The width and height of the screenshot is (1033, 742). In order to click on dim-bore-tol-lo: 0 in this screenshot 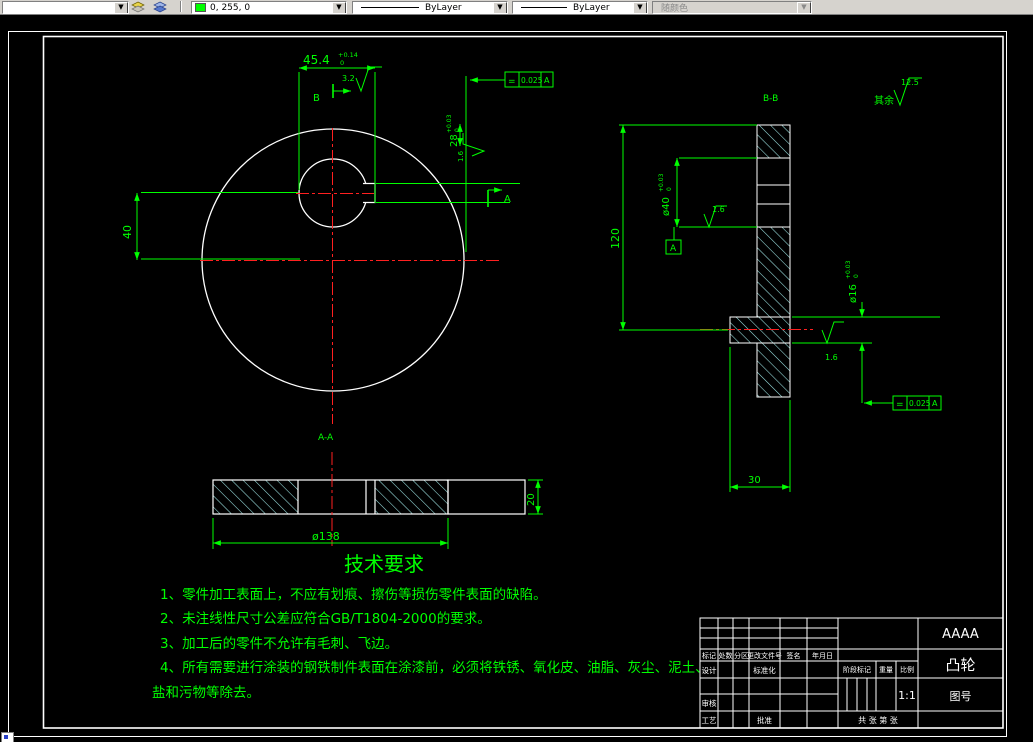, I will do `click(669, 189)`.